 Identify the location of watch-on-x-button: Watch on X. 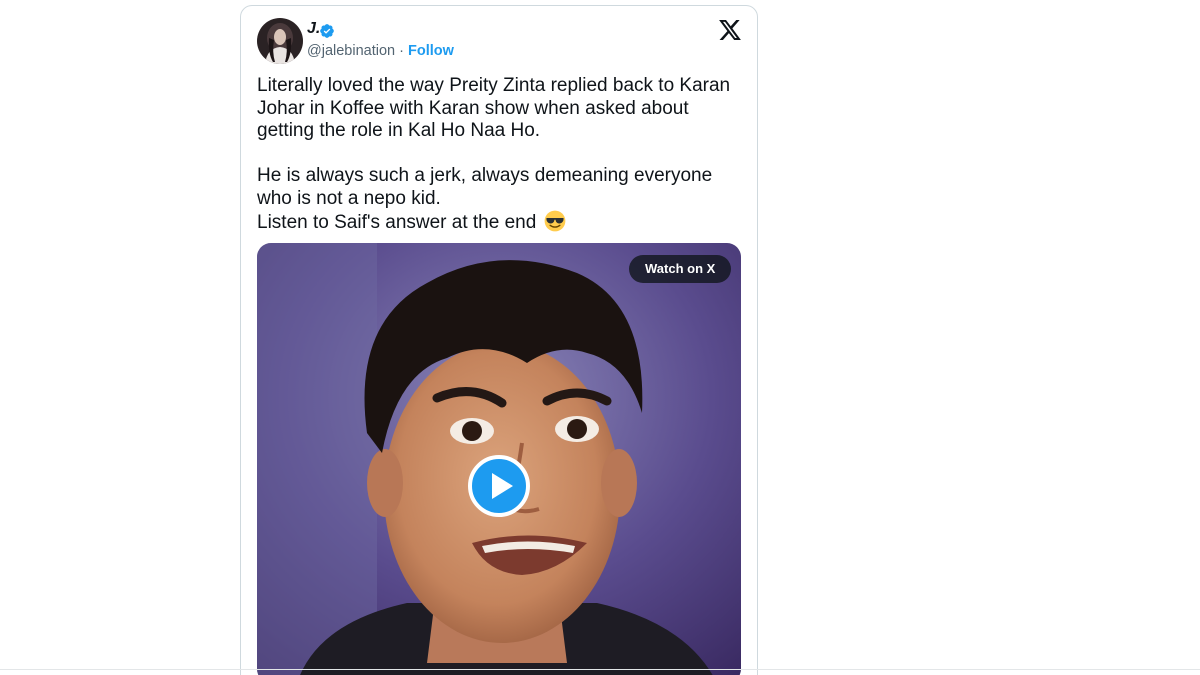
(680, 269).